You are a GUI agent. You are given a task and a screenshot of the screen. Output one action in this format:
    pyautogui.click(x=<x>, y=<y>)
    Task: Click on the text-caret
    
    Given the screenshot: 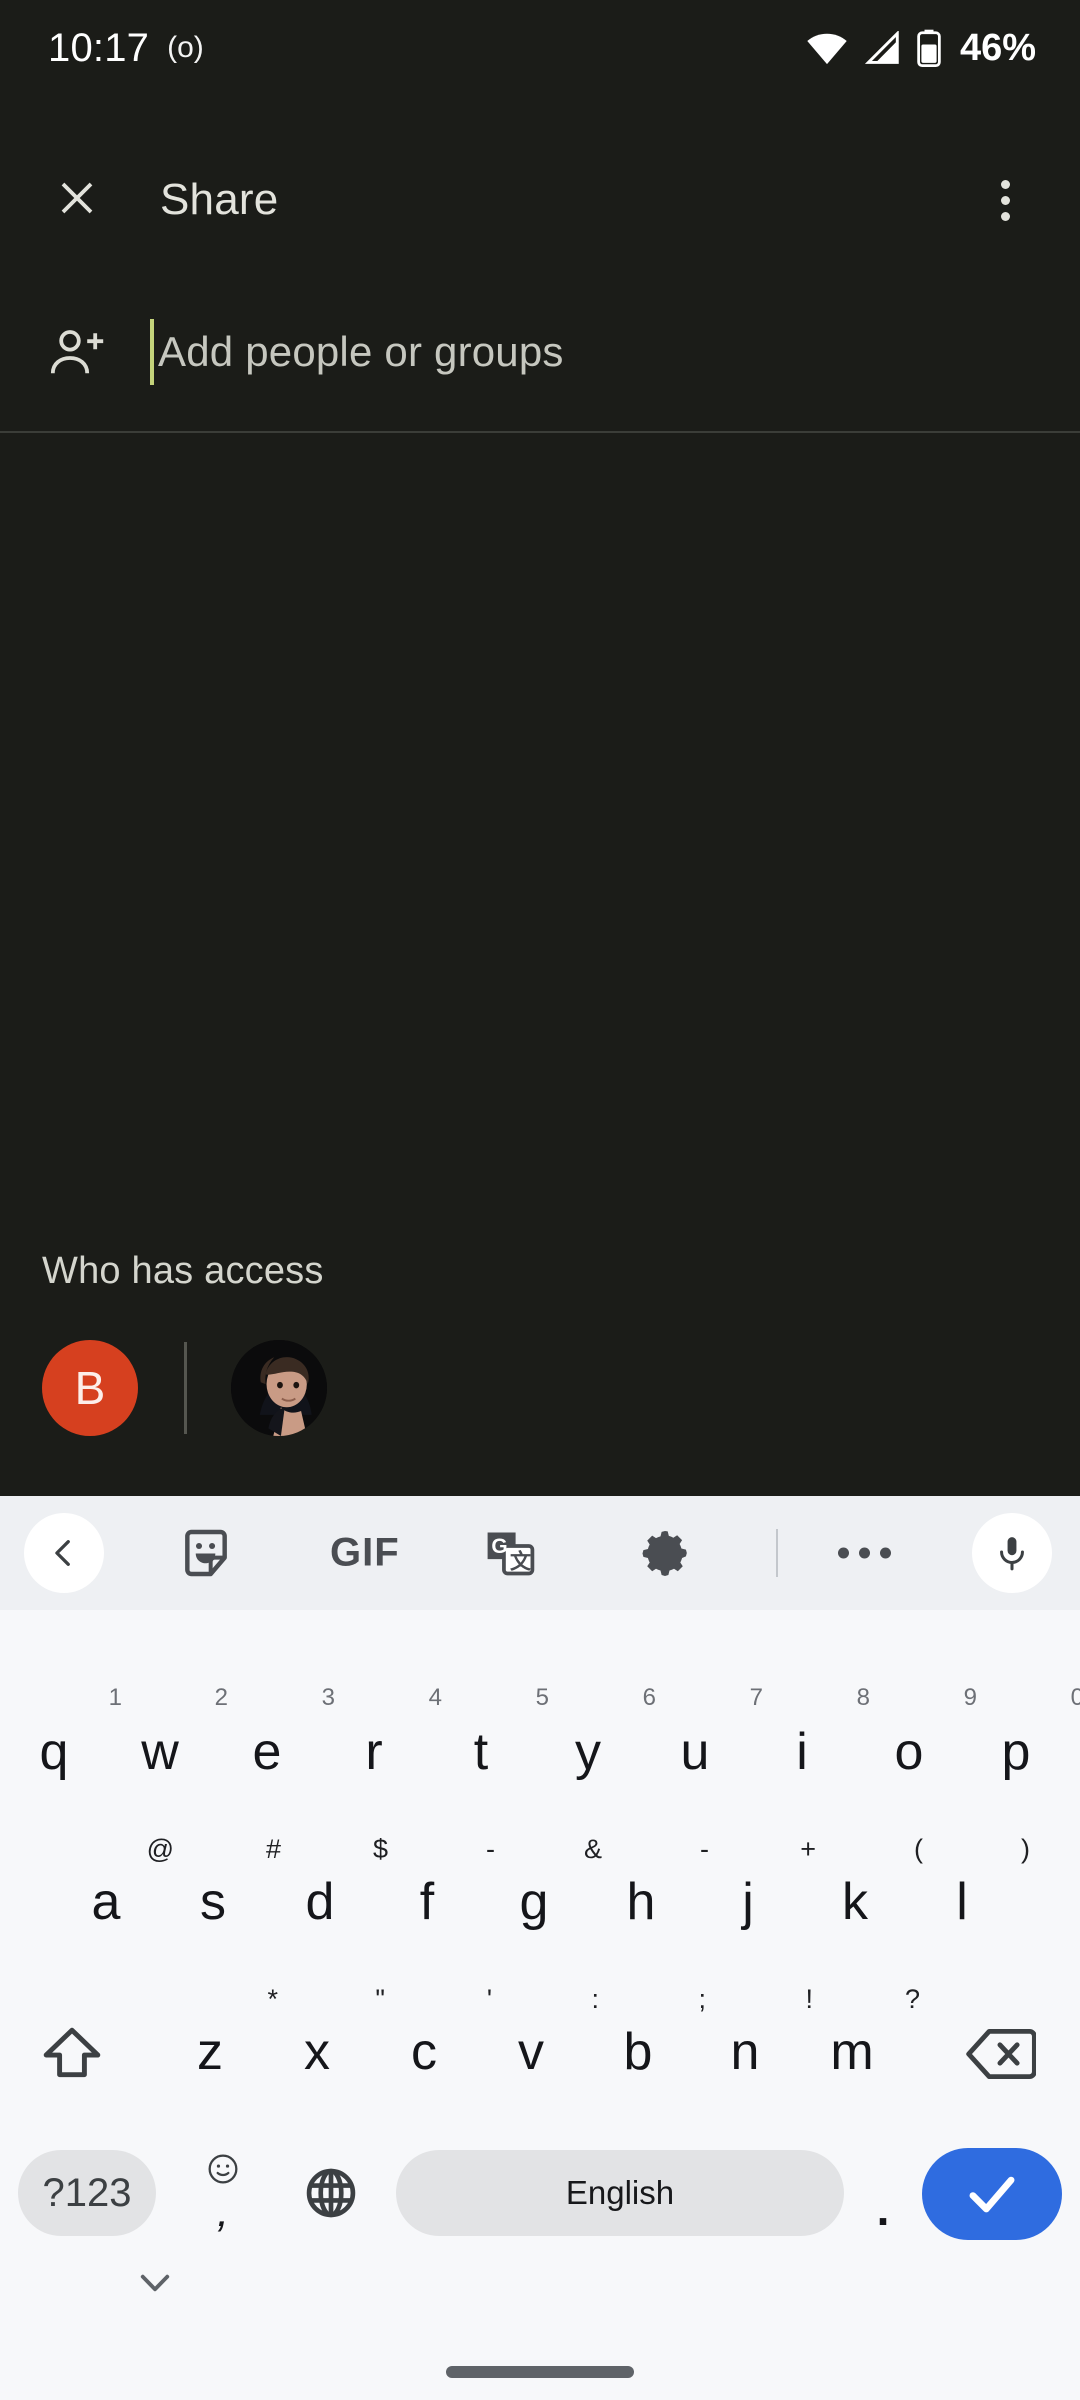 What is the action you would take?
    pyautogui.click(x=152, y=352)
    